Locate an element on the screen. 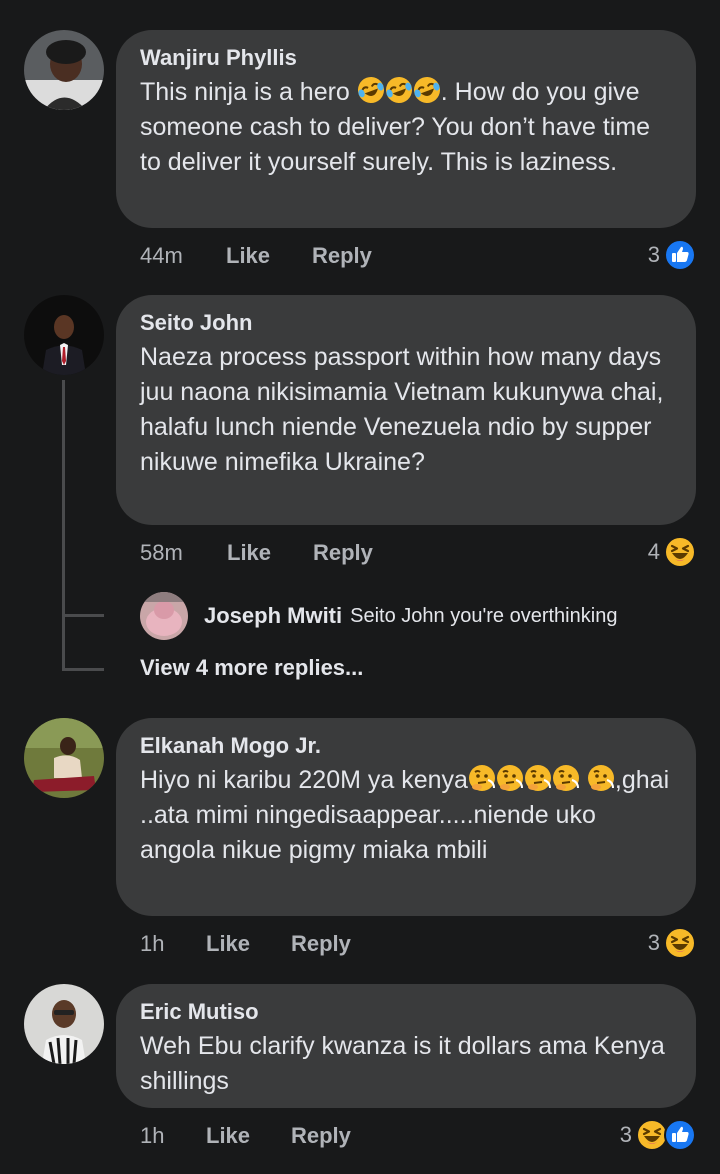 This screenshot has height=1174, width=720. comment-author: Eric Mutiso is located at coordinates (406, 1012).